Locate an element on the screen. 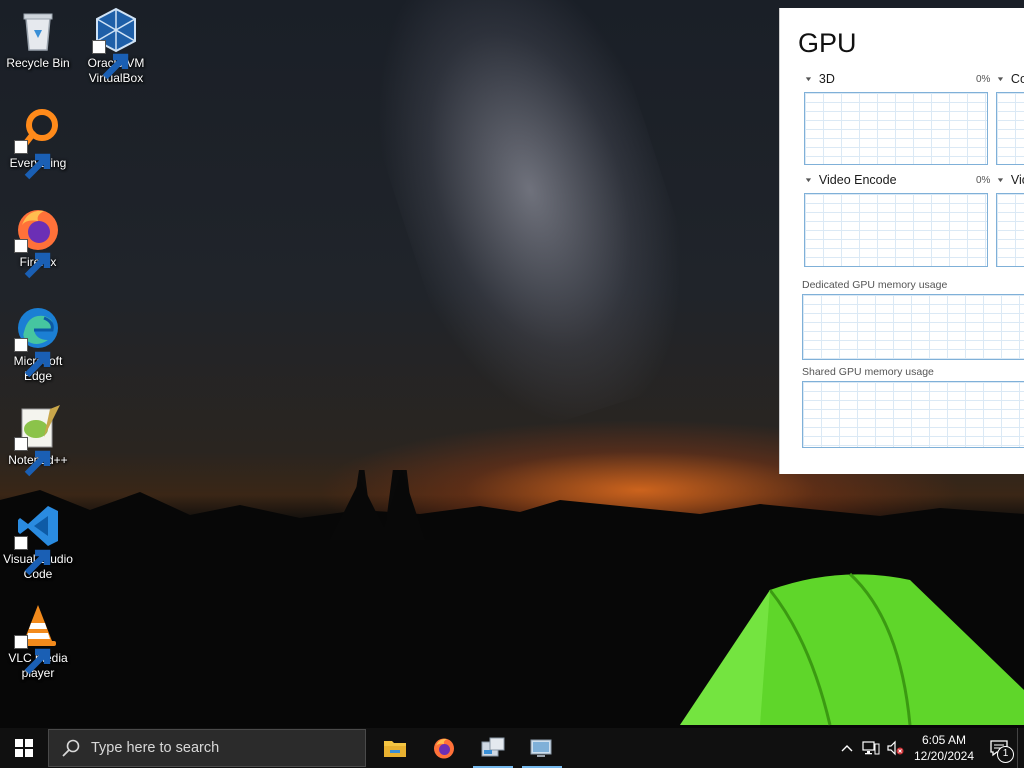 The width and height of the screenshot is (1024, 768). desk-icon-label: Recycle Bin is located at coordinates (38, 63).